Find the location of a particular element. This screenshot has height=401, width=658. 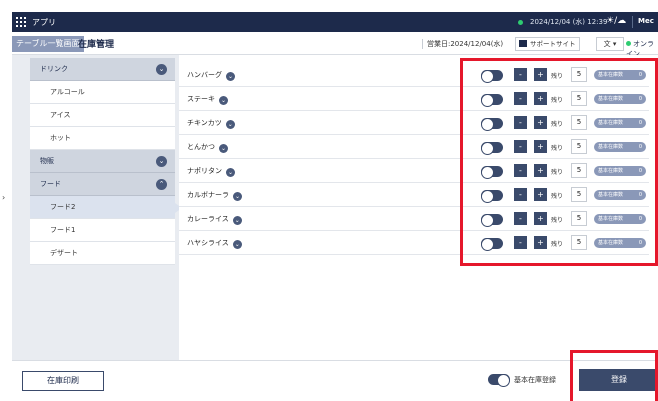

item-name-wrap: ステーキ ⌄ is located at coordinates (207, 99).